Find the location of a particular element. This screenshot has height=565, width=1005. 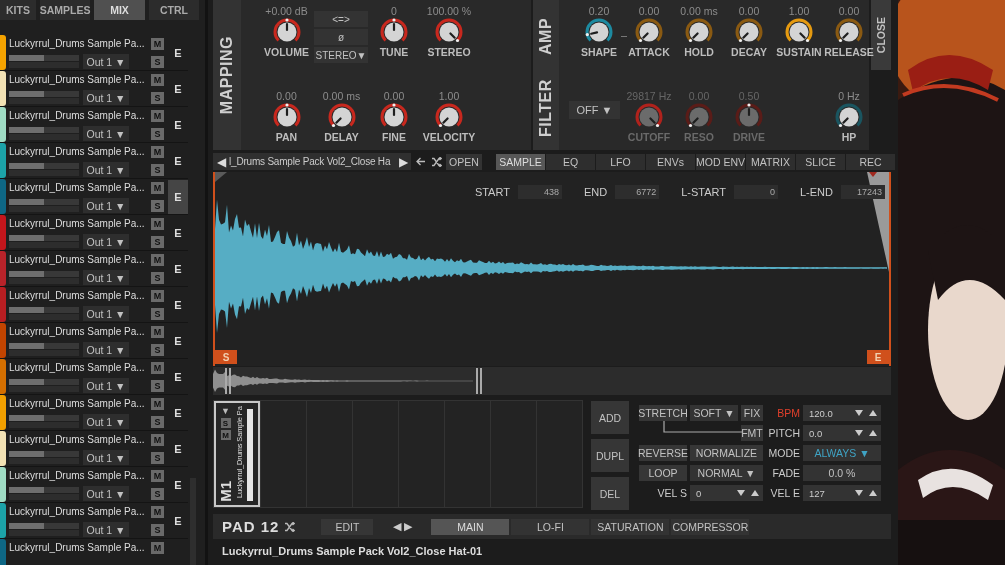

tab: COMPRESSOR is located at coordinates (710, 526).